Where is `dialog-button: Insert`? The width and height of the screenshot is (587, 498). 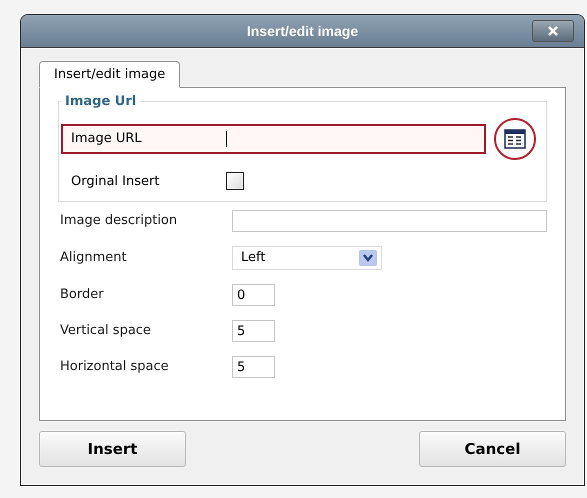 dialog-button: Insert is located at coordinates (112, 449).